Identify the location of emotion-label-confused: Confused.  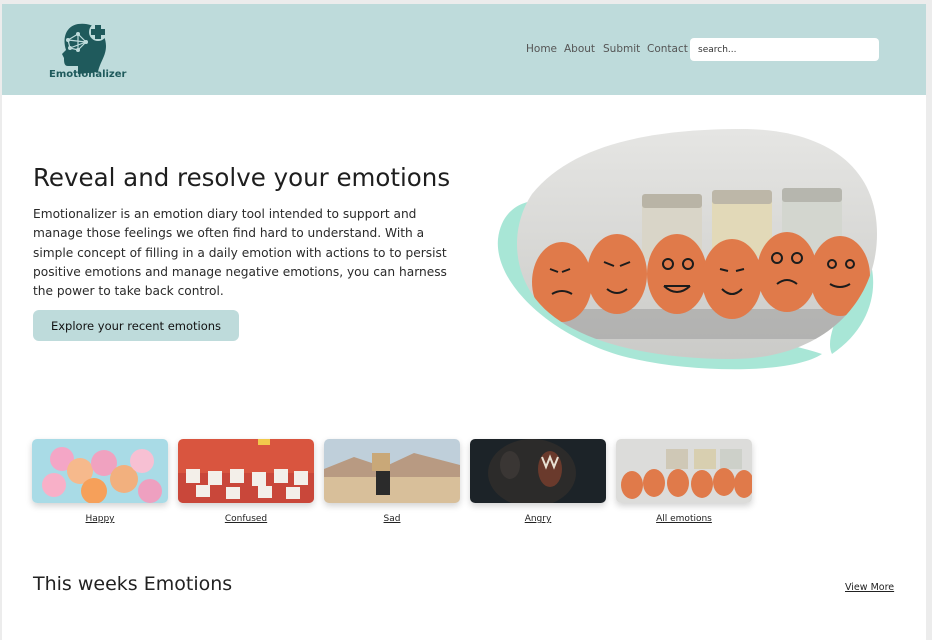
(246, 519).